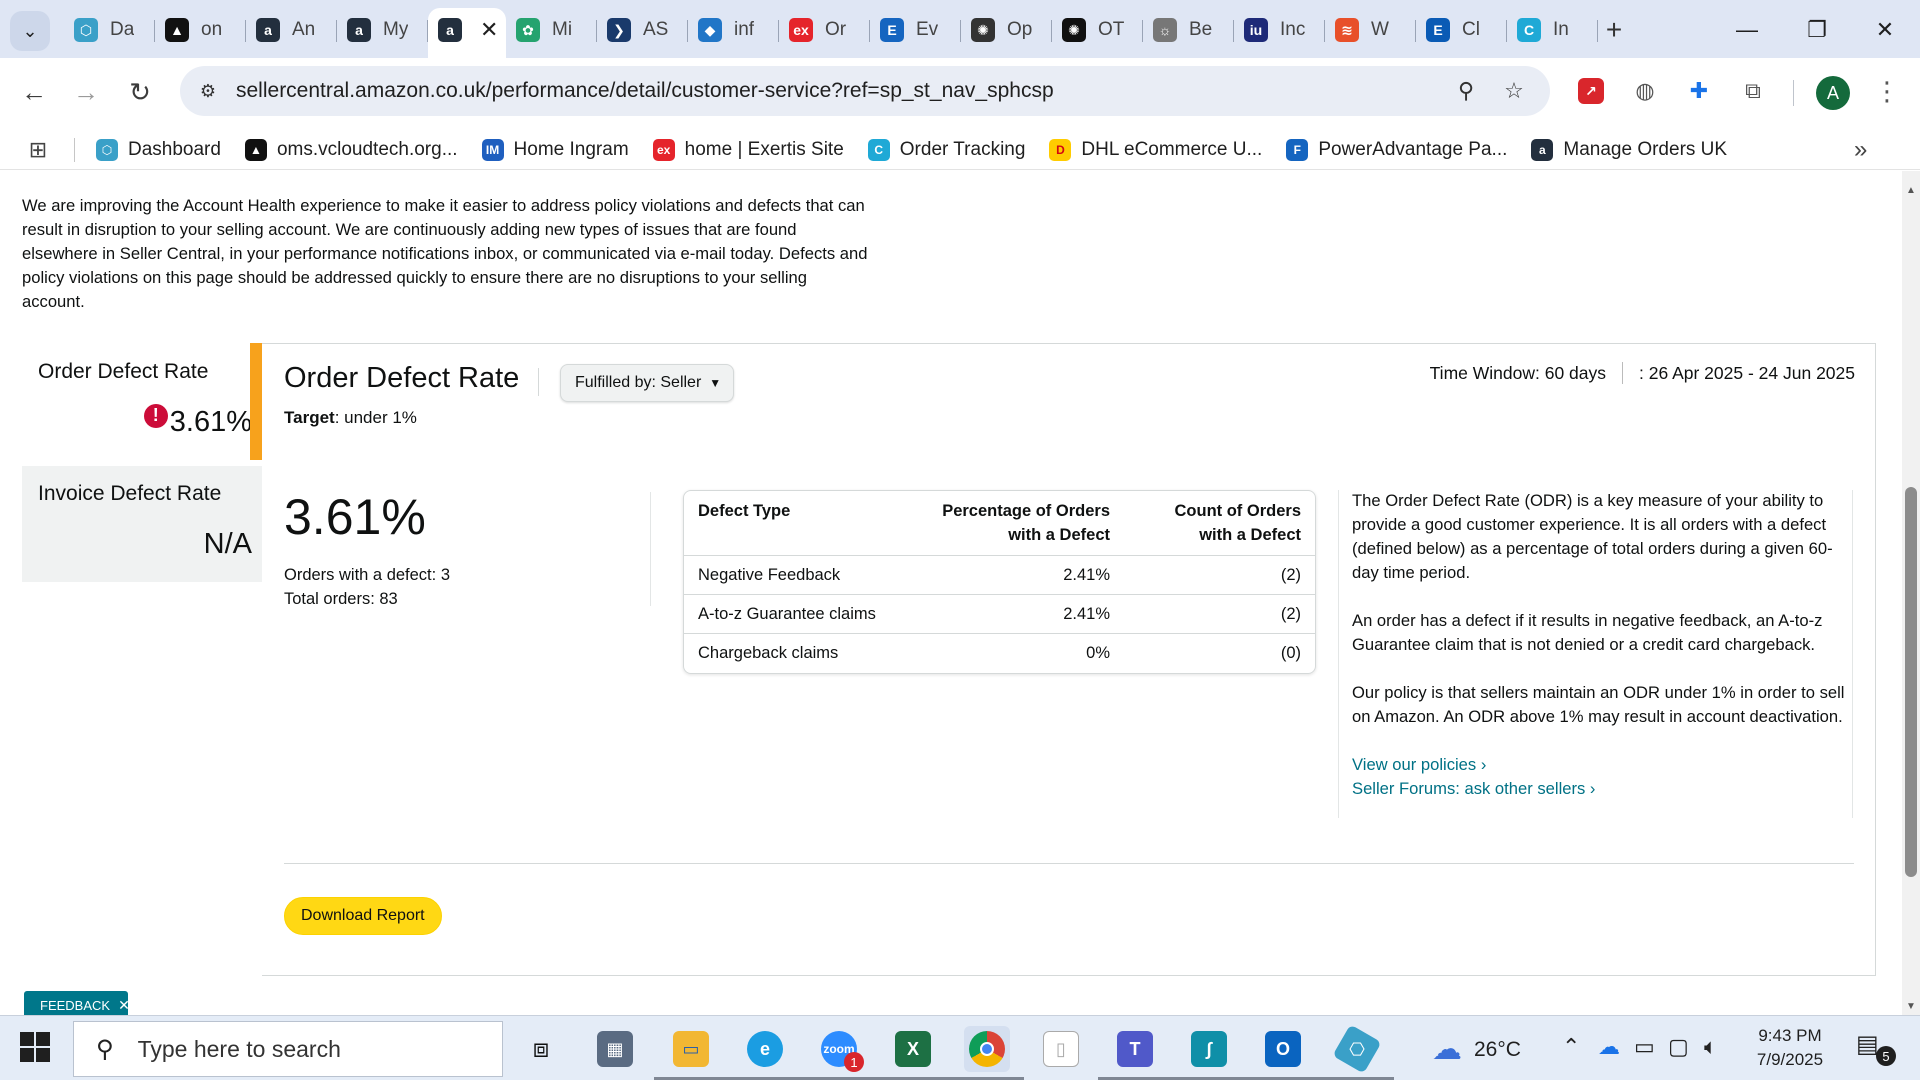  What do you see at coordinates (1614, 30) in the screenshot?
I see `new-tab-button: +` at bounding box center [1614, 30].